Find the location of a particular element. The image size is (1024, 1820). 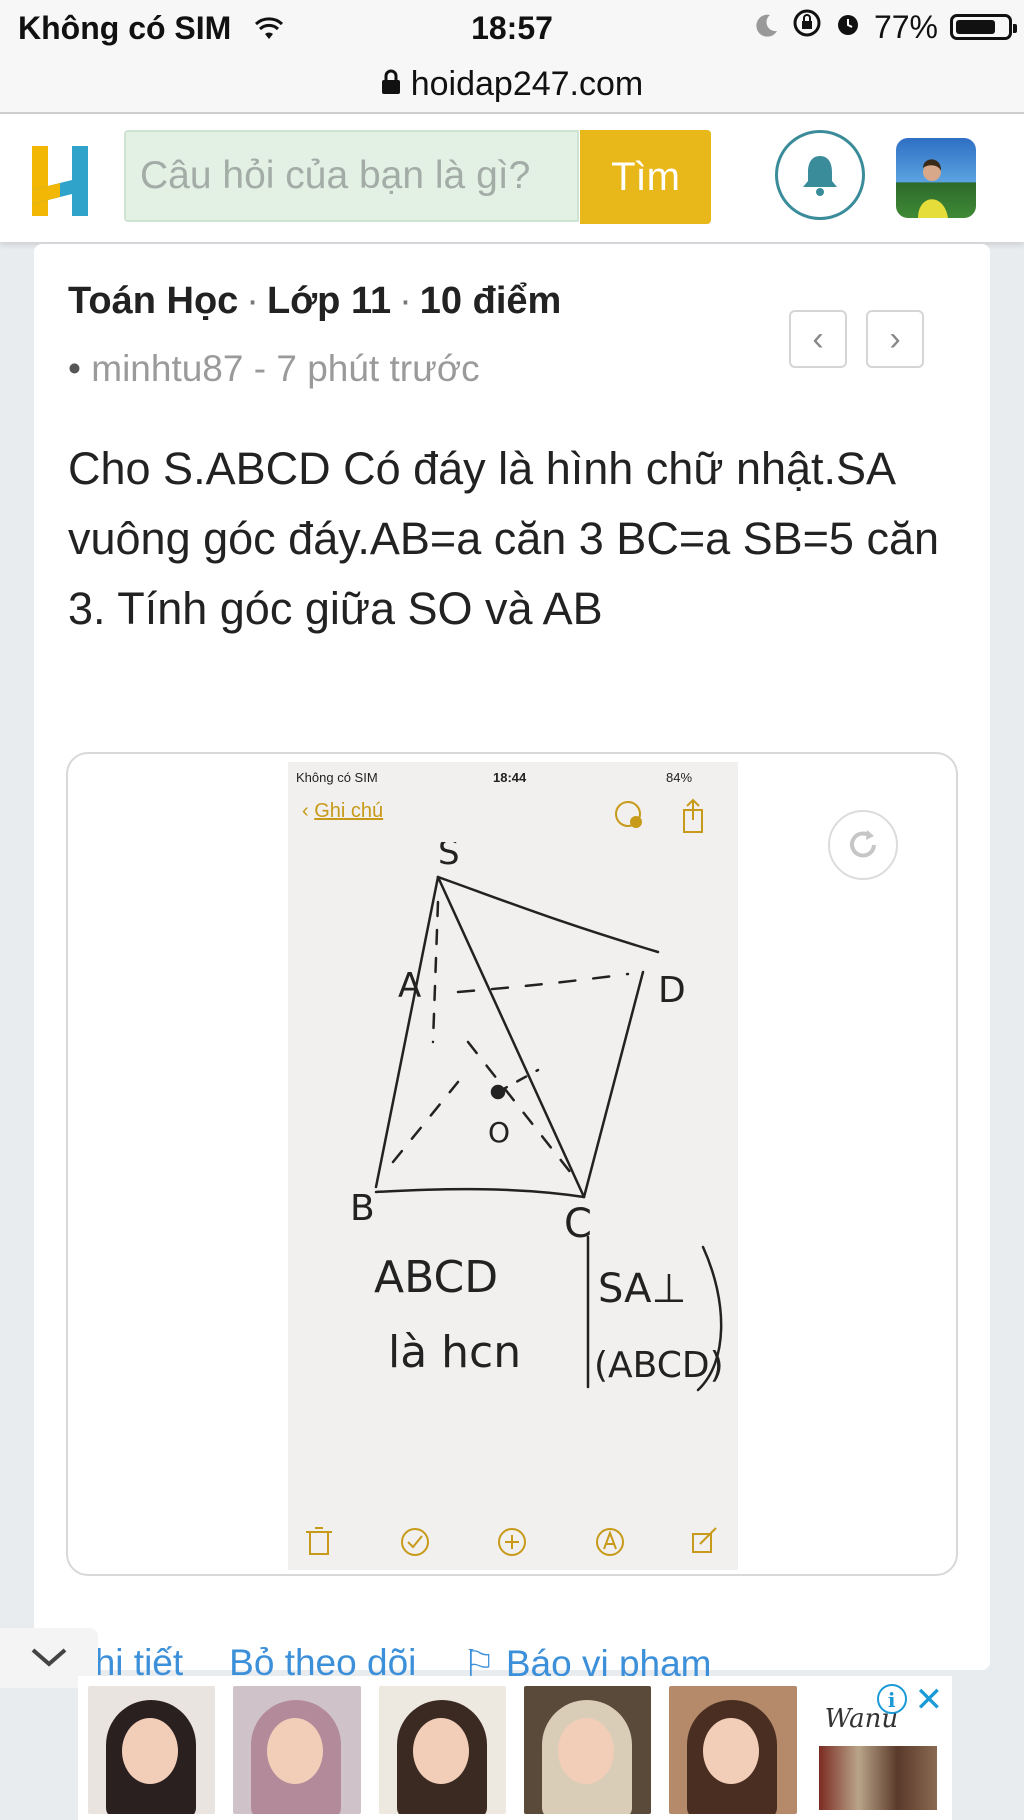

orientation-lock-icon is located at coordinates (807, 27).